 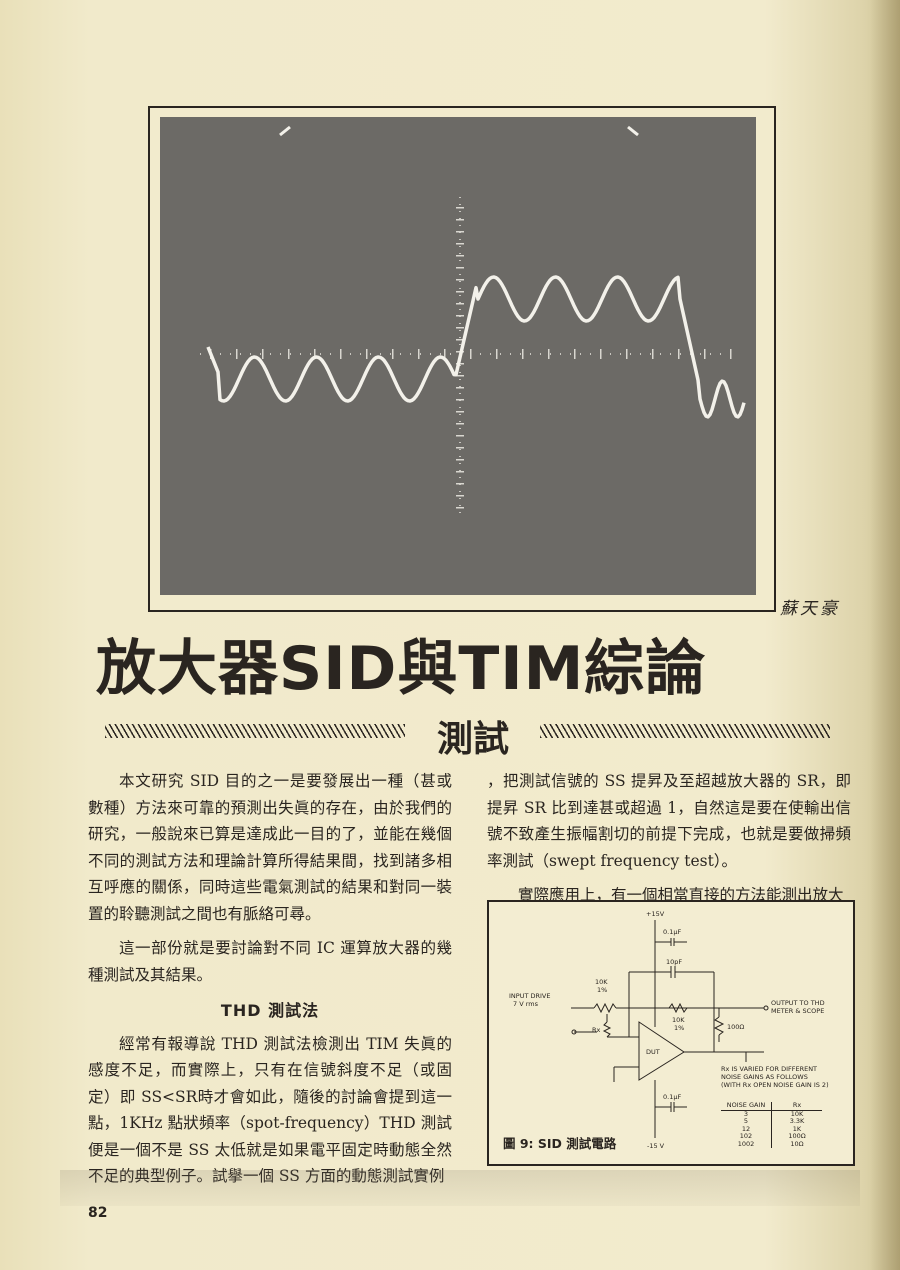 What do you see at coordinates (656, 1146) in the screenshot?
I see `label-vminus: -15 V` at bounding box center [656, 1146].